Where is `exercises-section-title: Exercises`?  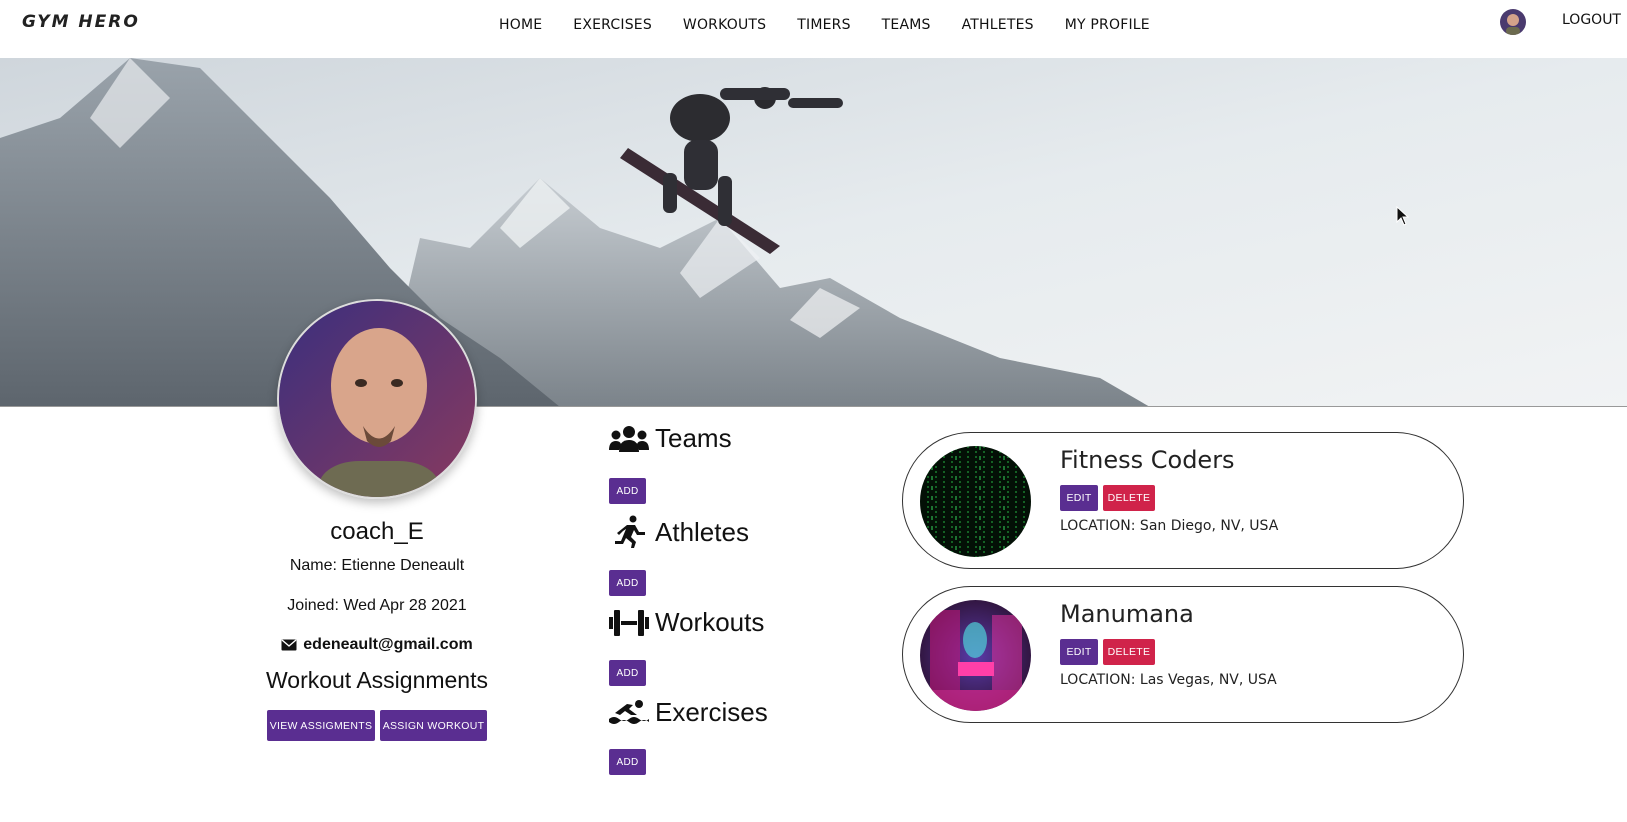 exercises-section-title: Exercises is located at coordinates (711, 712).